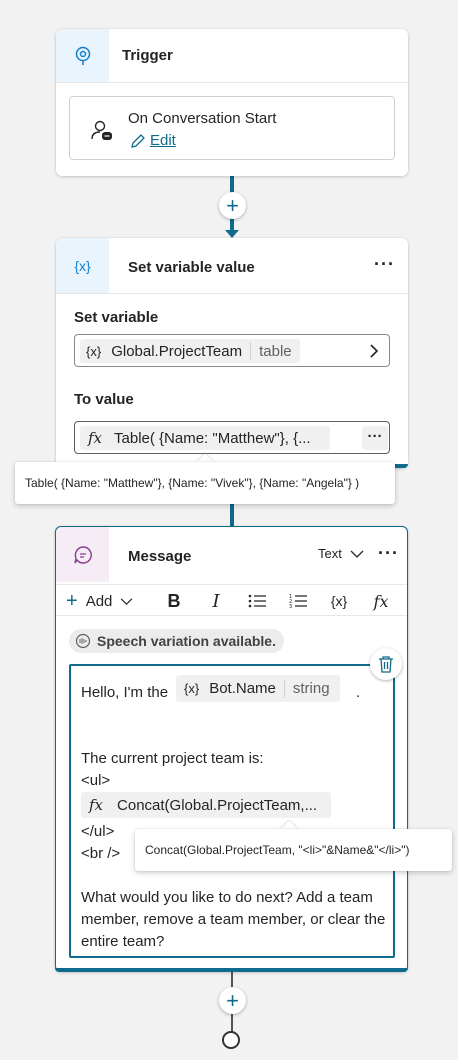 This screenshot has width=458, height=1060. What do you see at coordinates (96, 780) in the screenshot?
I see `message-line-3: <ul>` at bounding box center [96, 780].